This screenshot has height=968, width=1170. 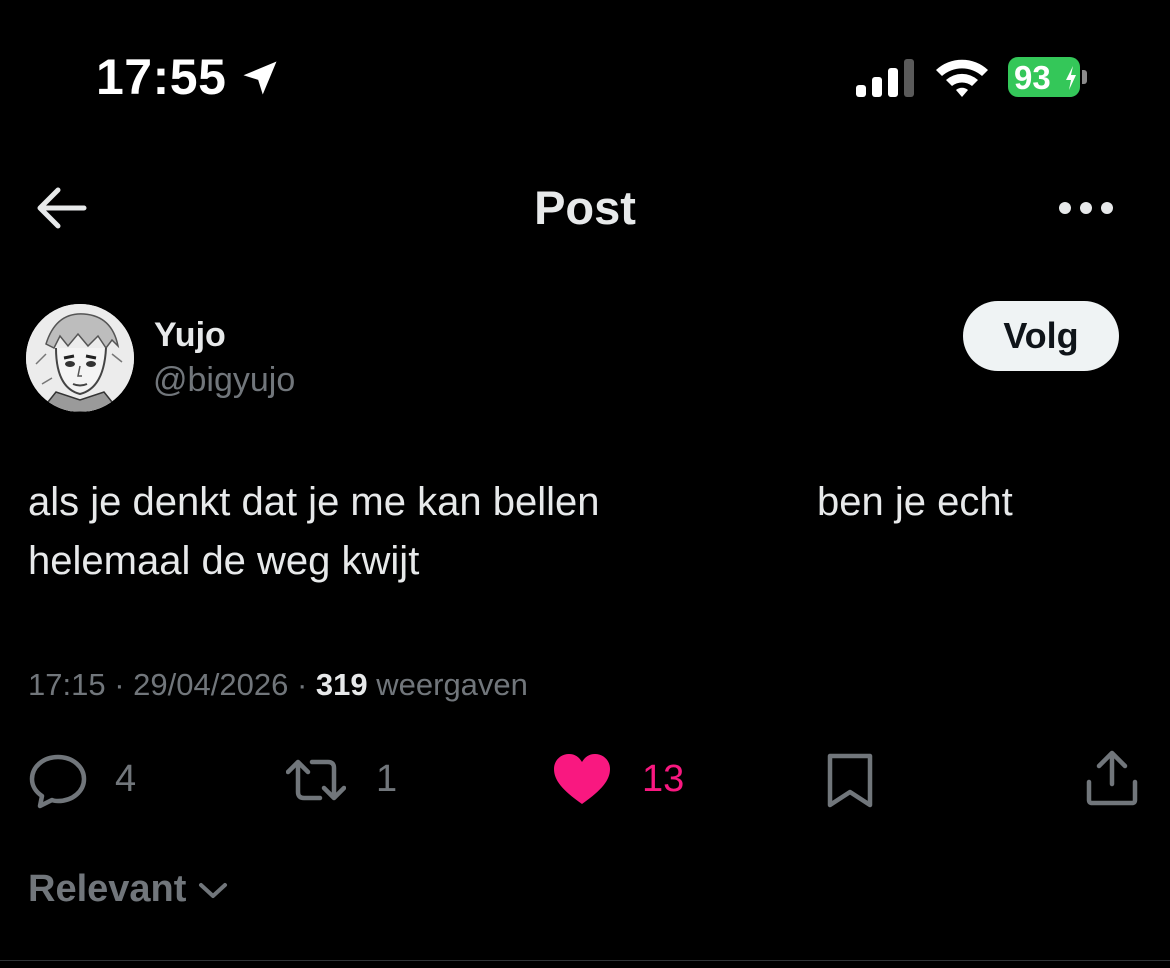 I want to click on views-label: weergaven, so click(x=452, y=684).